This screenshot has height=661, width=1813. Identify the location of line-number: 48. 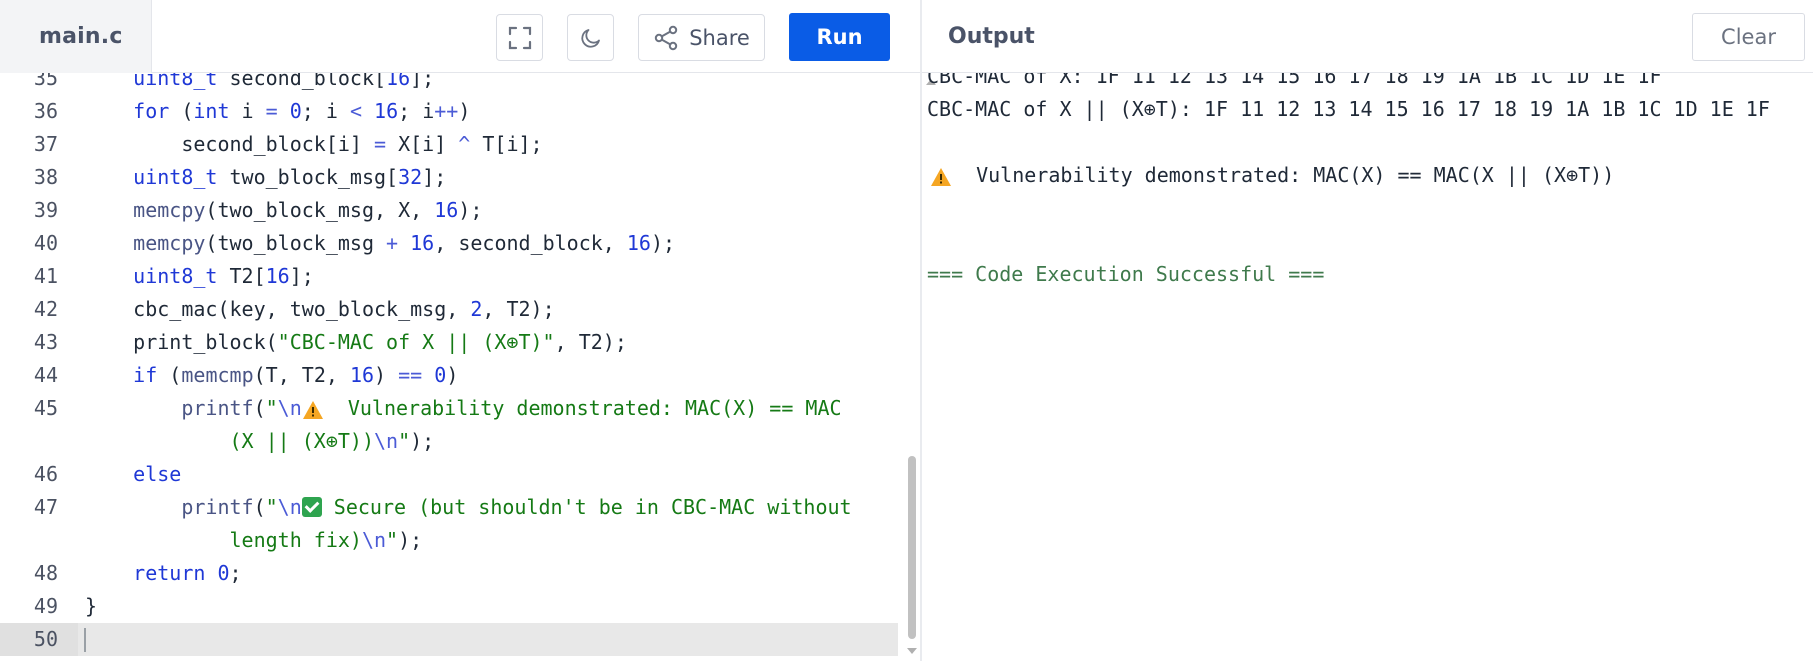
(45, 573).